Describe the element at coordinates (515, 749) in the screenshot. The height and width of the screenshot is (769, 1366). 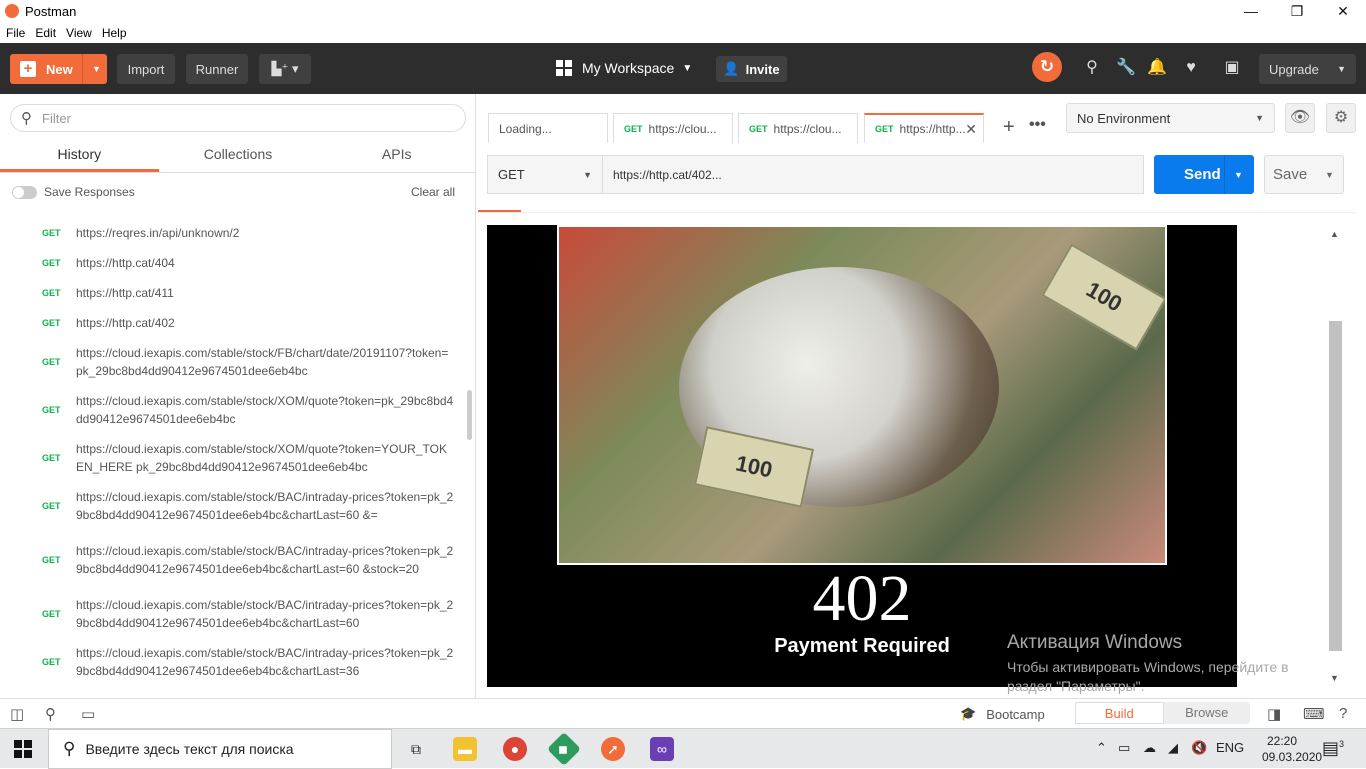
I see `chrome-icon: ●` at that location.